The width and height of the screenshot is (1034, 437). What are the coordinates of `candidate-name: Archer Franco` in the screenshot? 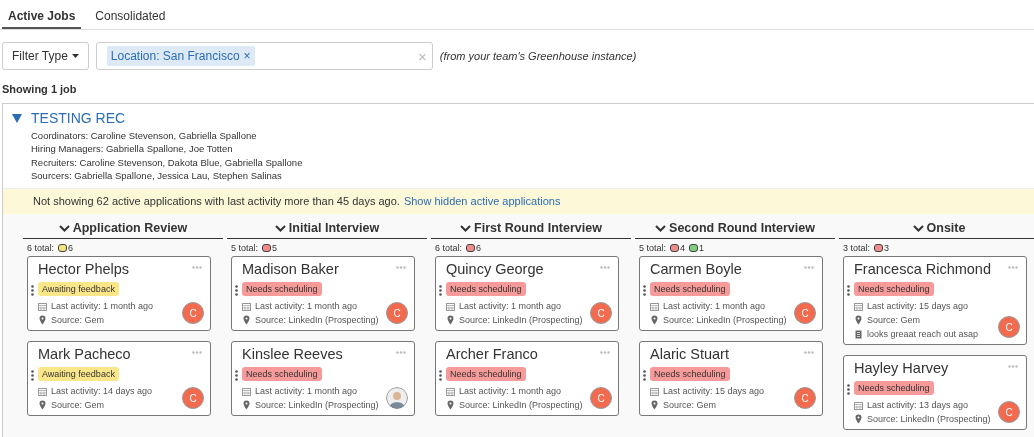 It's located at (492, 354).